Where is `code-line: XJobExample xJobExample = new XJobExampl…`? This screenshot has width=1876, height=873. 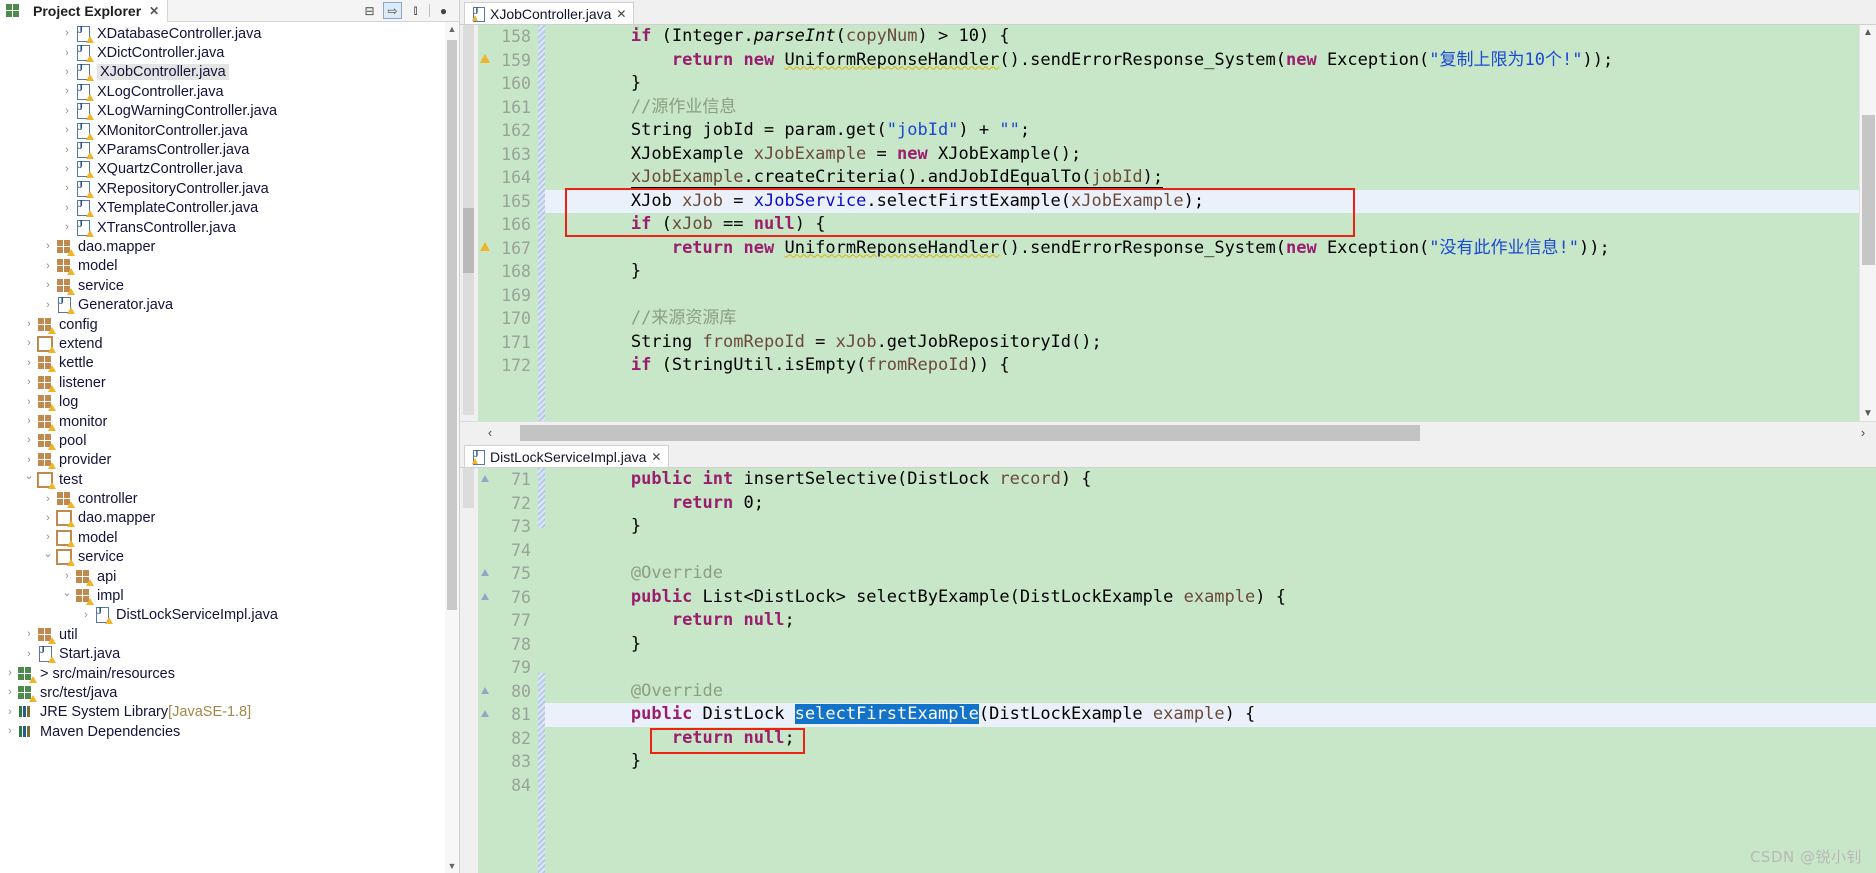
code-line: XJobExample xJobExample = new XJobExampl… is located at coordinates (1210, 155).